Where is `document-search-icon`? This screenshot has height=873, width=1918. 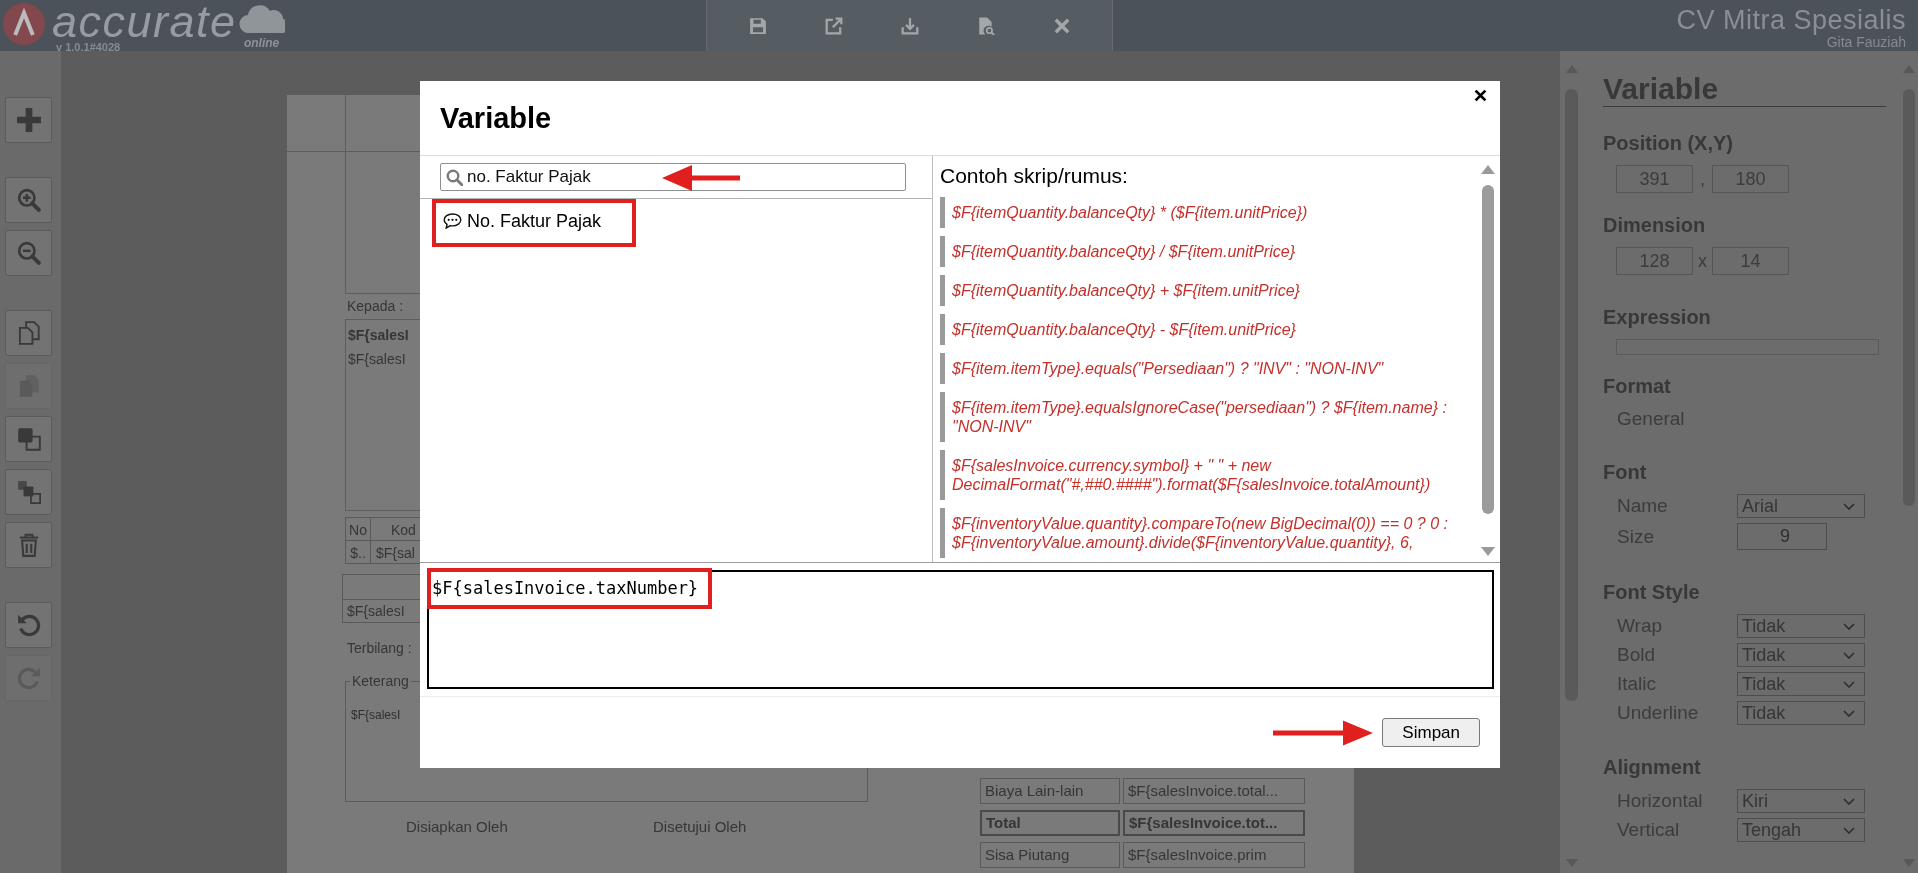
document-search-icon is located at coordinates (985, 26).